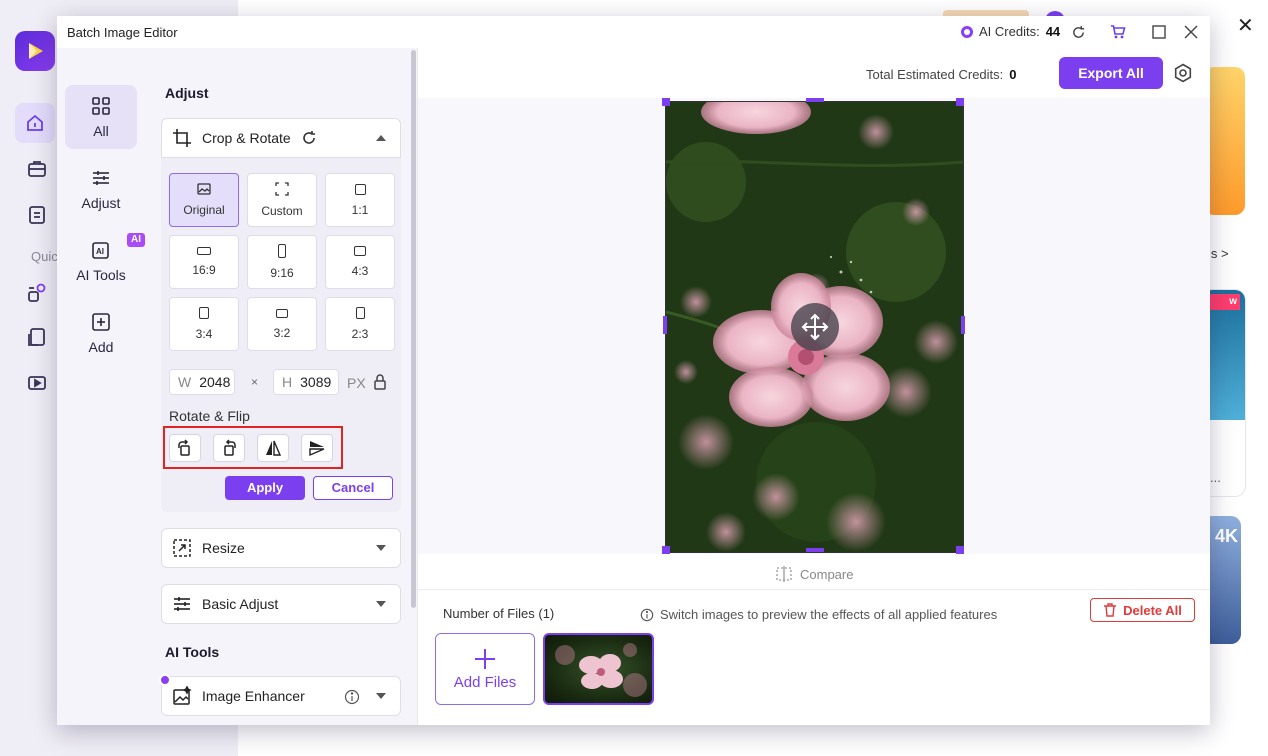 The width and height of the screenshot is (1268, 756). I want to click on flip-horizontal-button, so click(273, 448).